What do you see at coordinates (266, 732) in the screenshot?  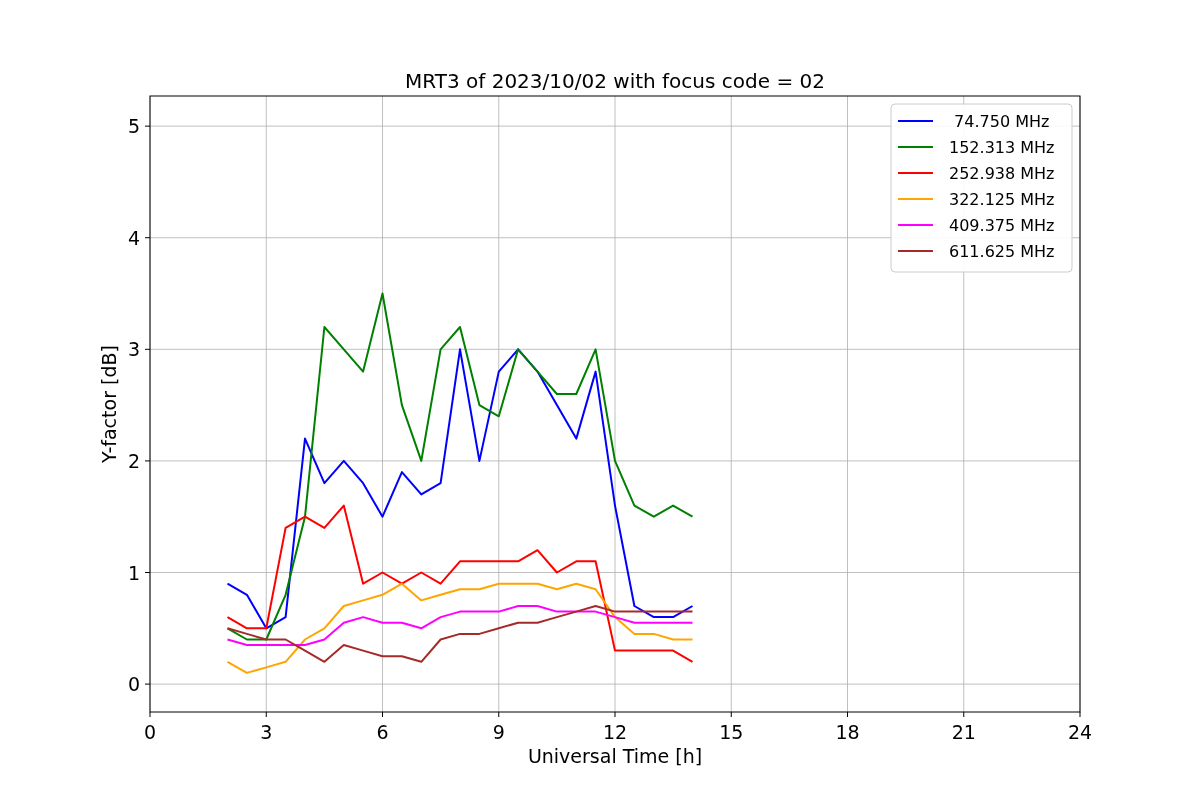 I see `x-tick-label: 3` at bounding box center [266, 732].